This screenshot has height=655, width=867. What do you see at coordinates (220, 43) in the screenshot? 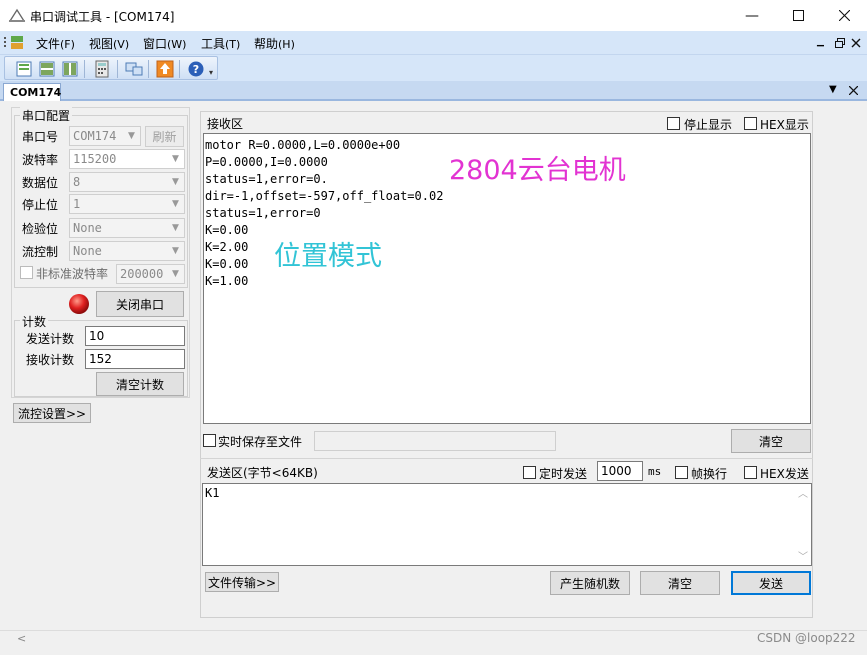
I see `menu-tools: 工具(T)` at bounding box center [220, 43].